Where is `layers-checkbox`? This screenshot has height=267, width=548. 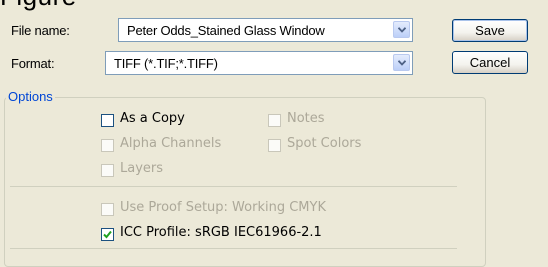 layers-checkbox is located at coordinates (107, 170).